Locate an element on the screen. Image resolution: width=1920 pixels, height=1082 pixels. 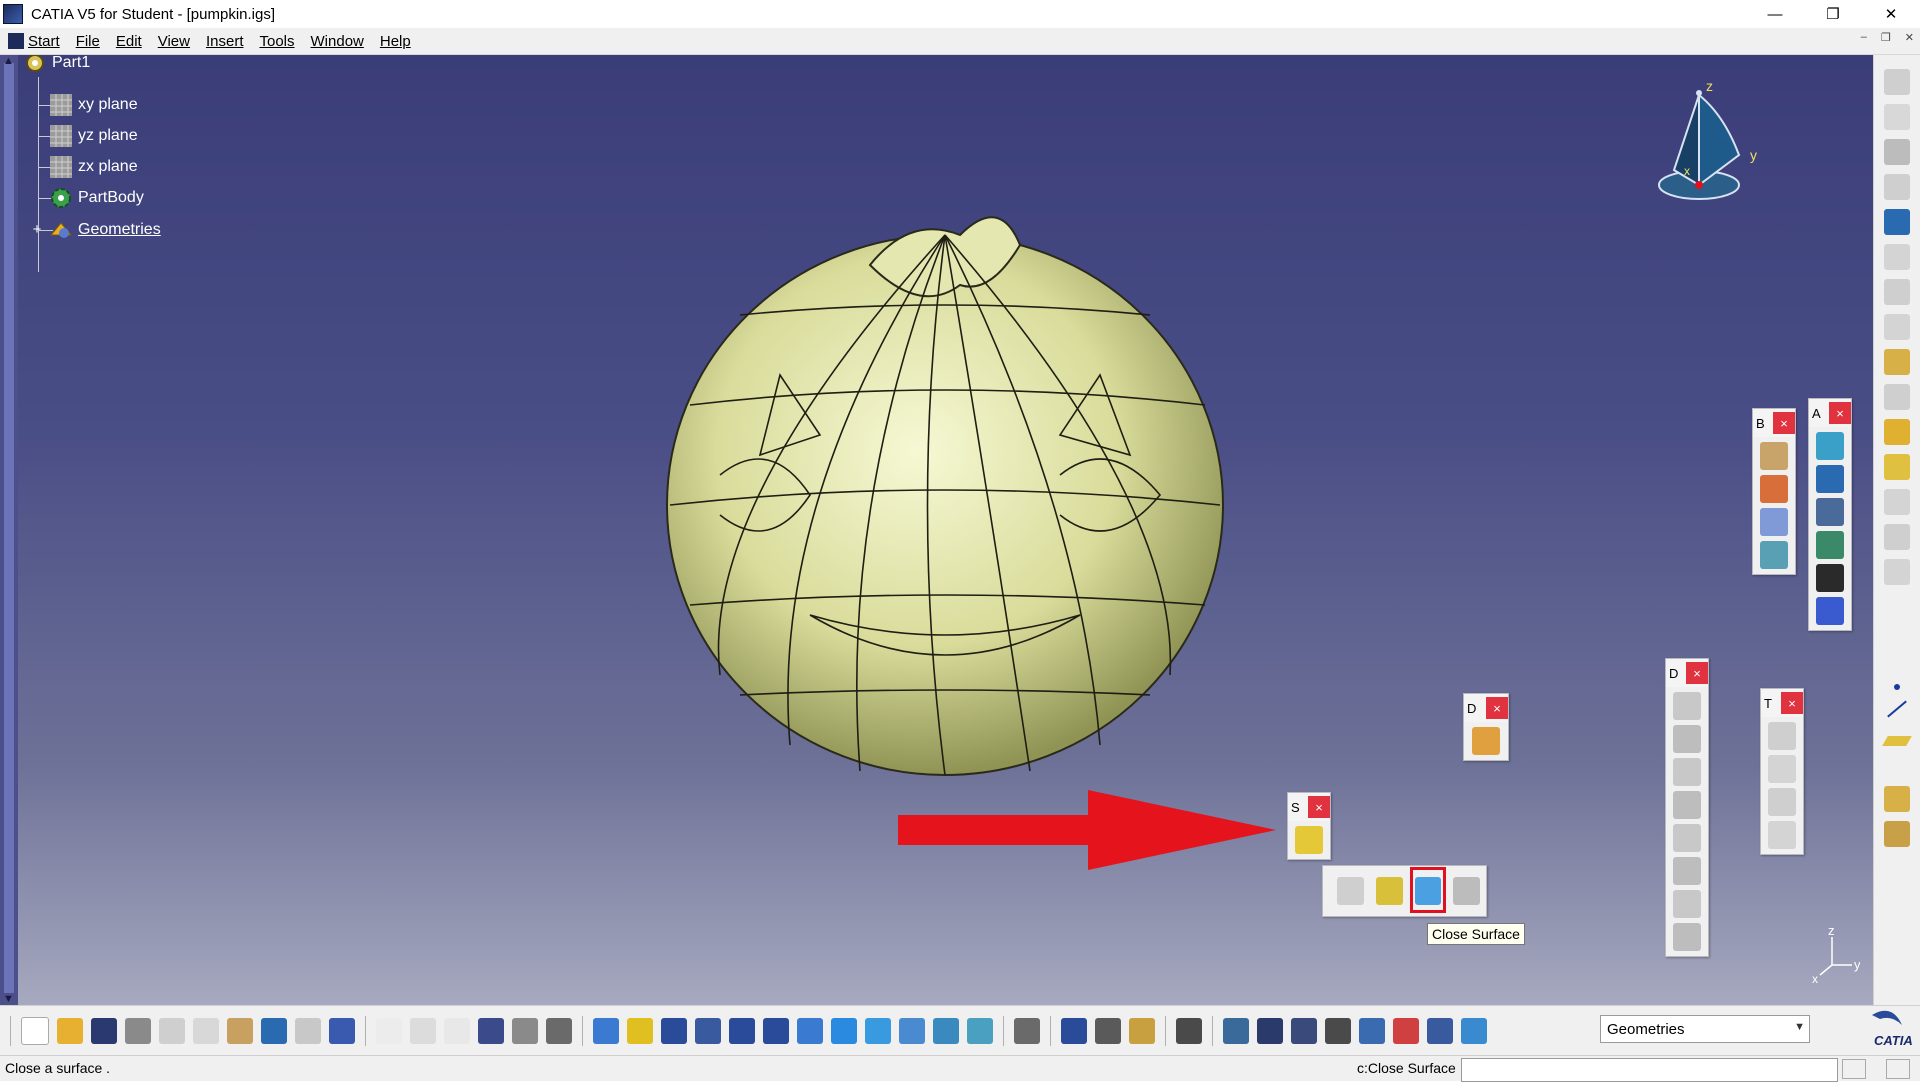
toolbar-d-tall: D × is located at coordinates (1687, 807).